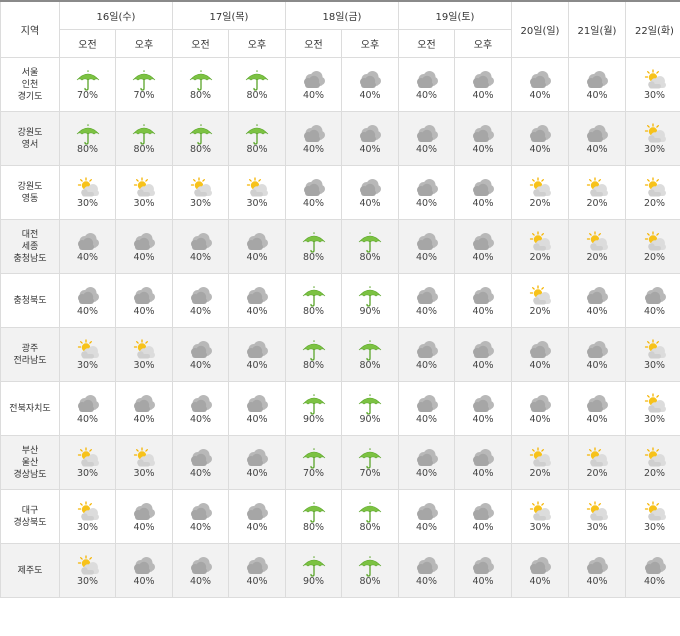 Image resolution: width=680 pixels, height=636 pixels. I want to click on region-row: 대구 경상북도 30% 40% 40% 40% 80% 80% 40% 40% 30% 30% 30%, so click(340, 516).